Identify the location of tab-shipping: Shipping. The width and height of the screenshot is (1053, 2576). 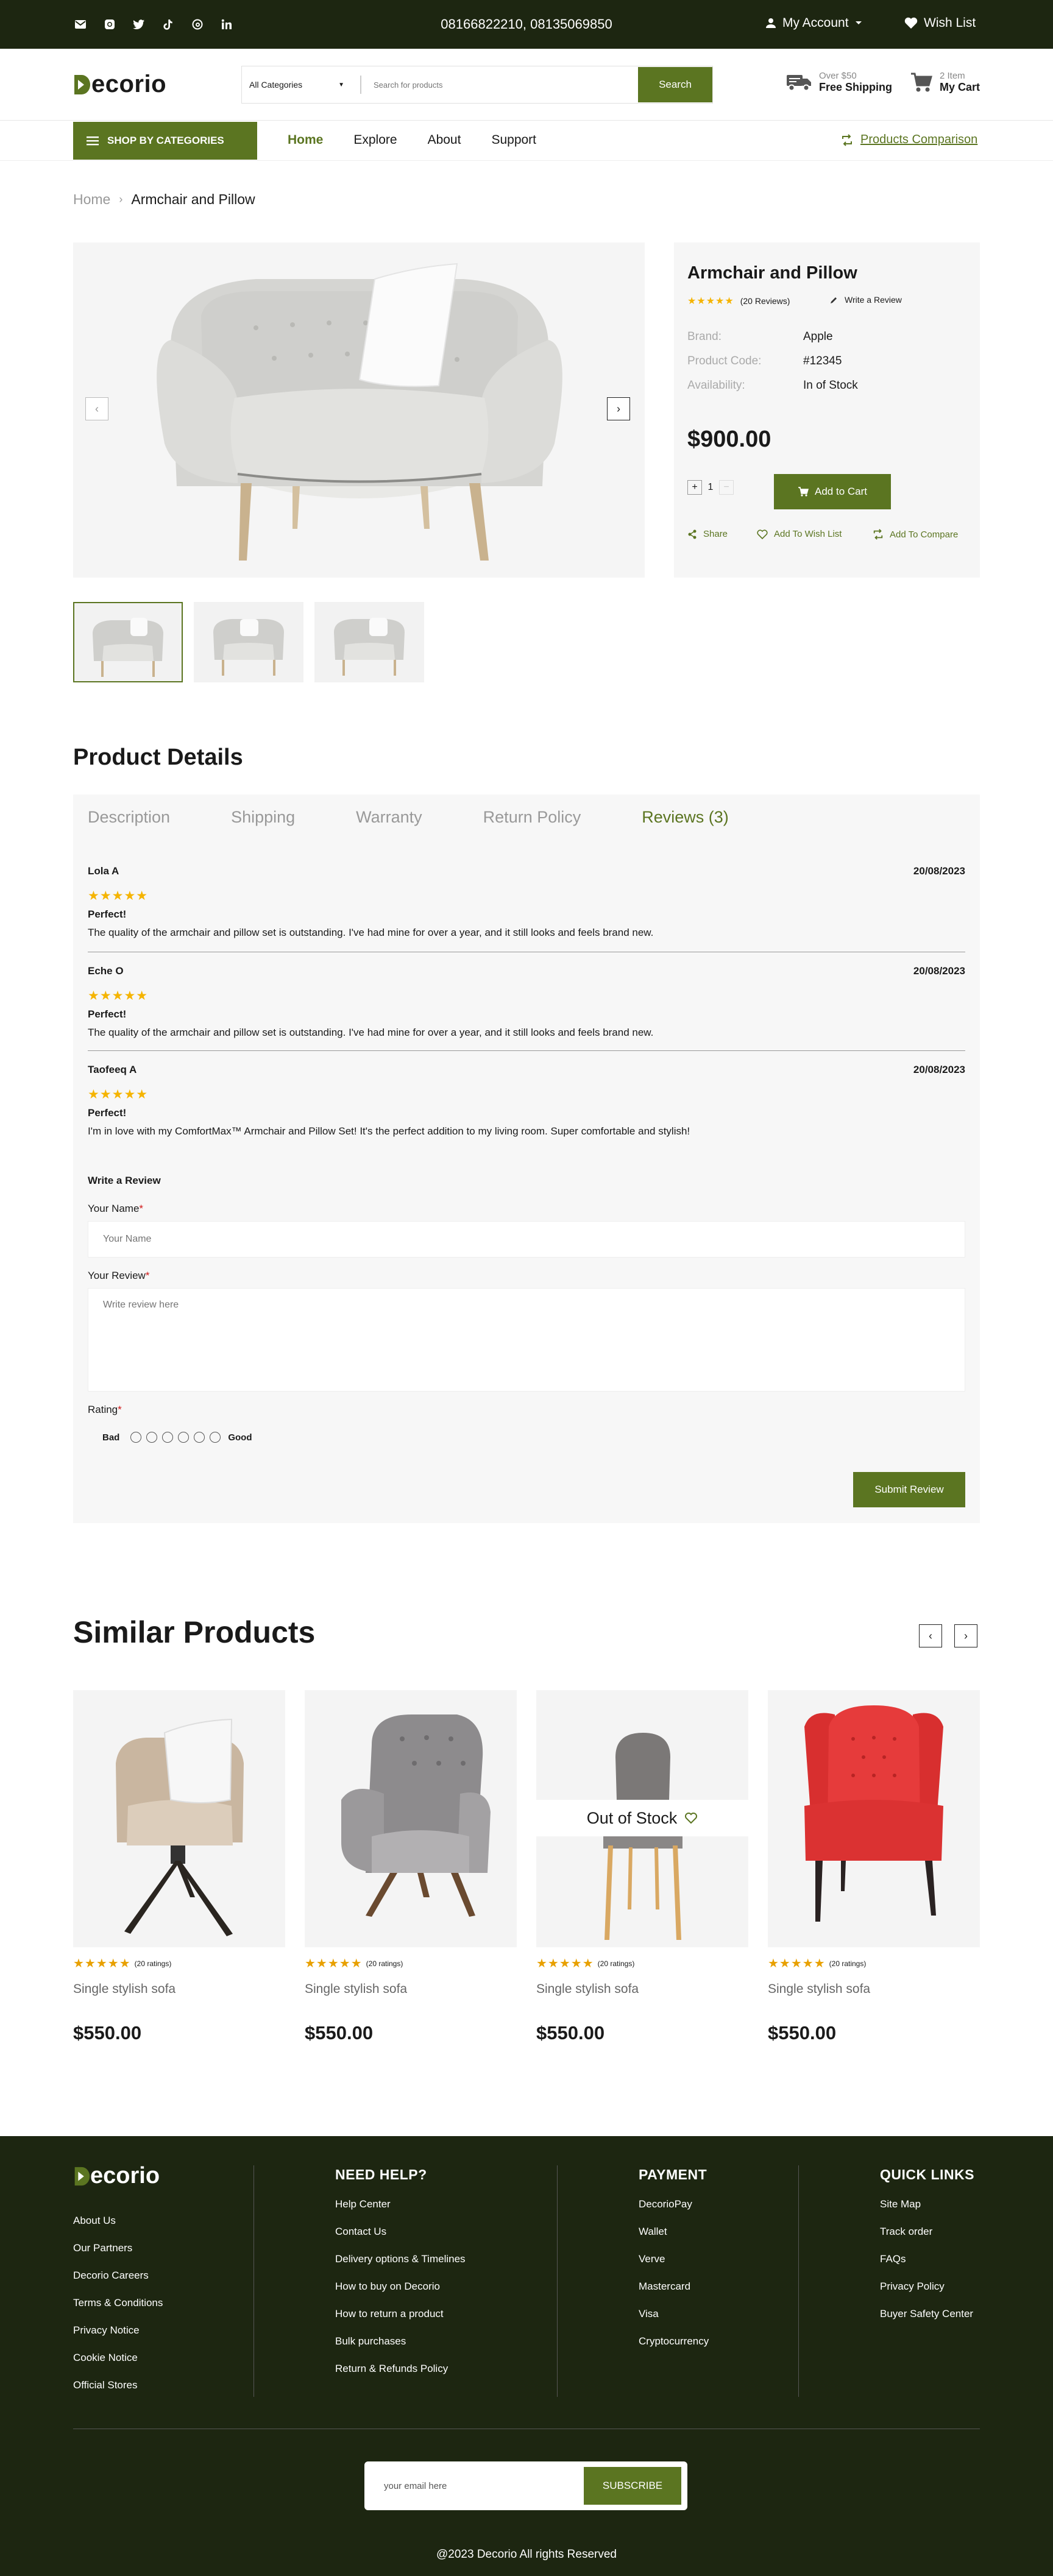
(263, 817).